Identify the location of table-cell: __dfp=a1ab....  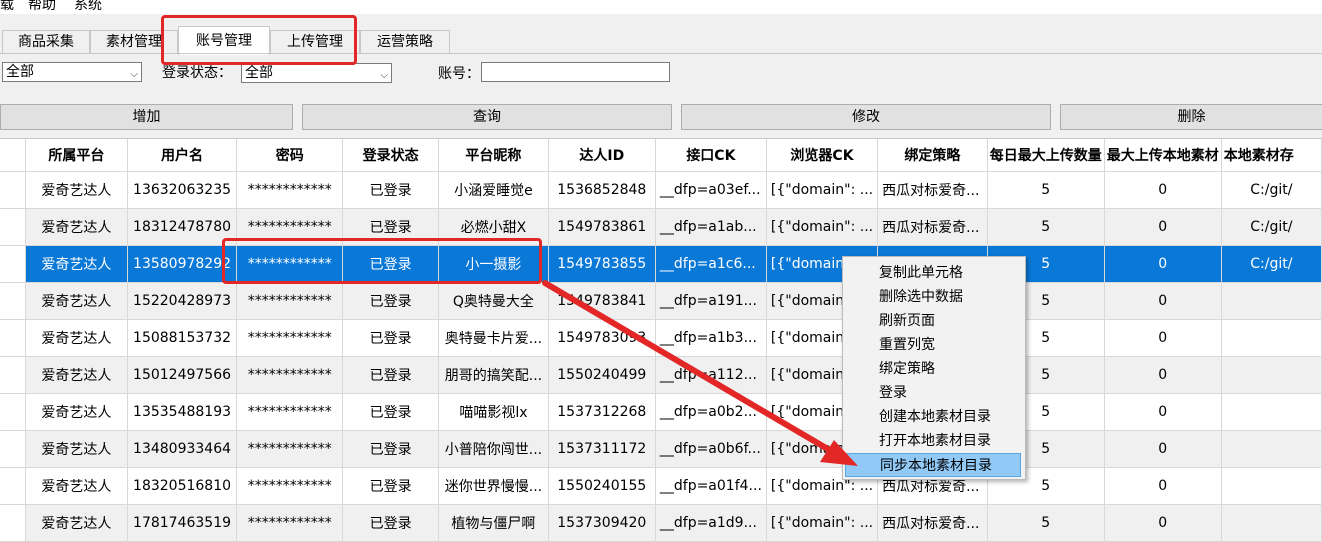
(711, 227).